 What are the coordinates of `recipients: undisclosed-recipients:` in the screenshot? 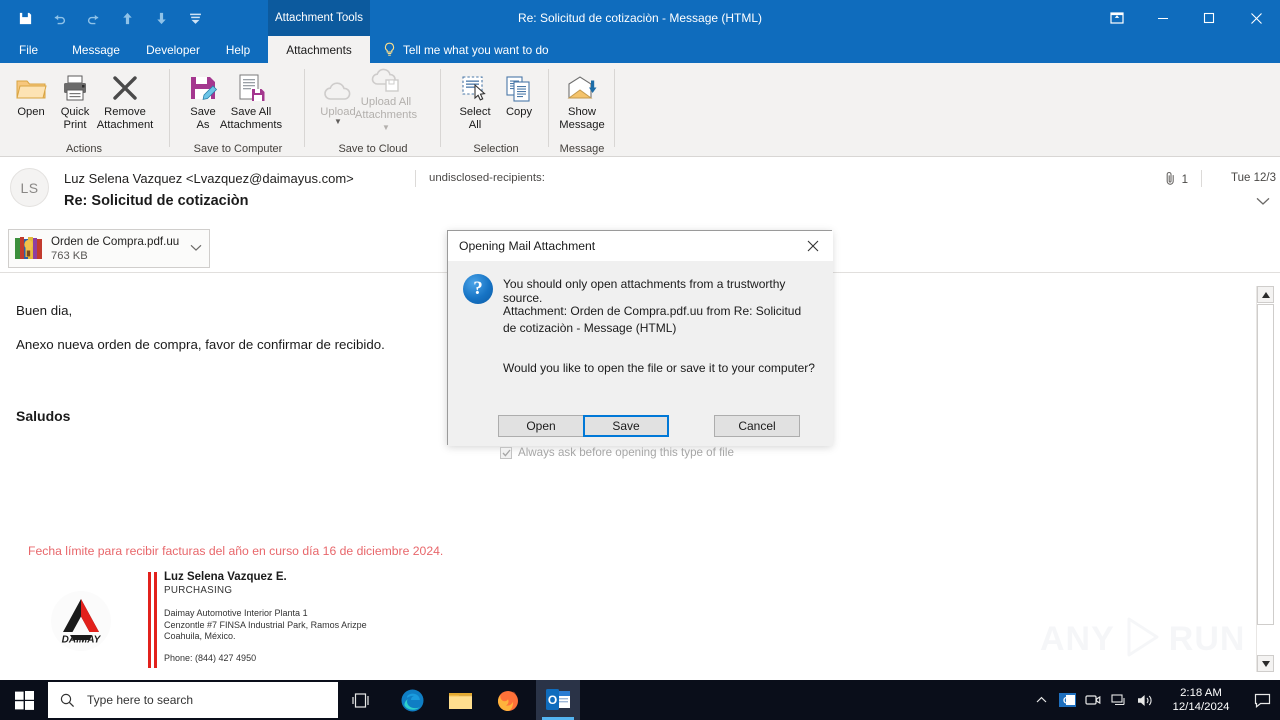 It's located at (487, 178).